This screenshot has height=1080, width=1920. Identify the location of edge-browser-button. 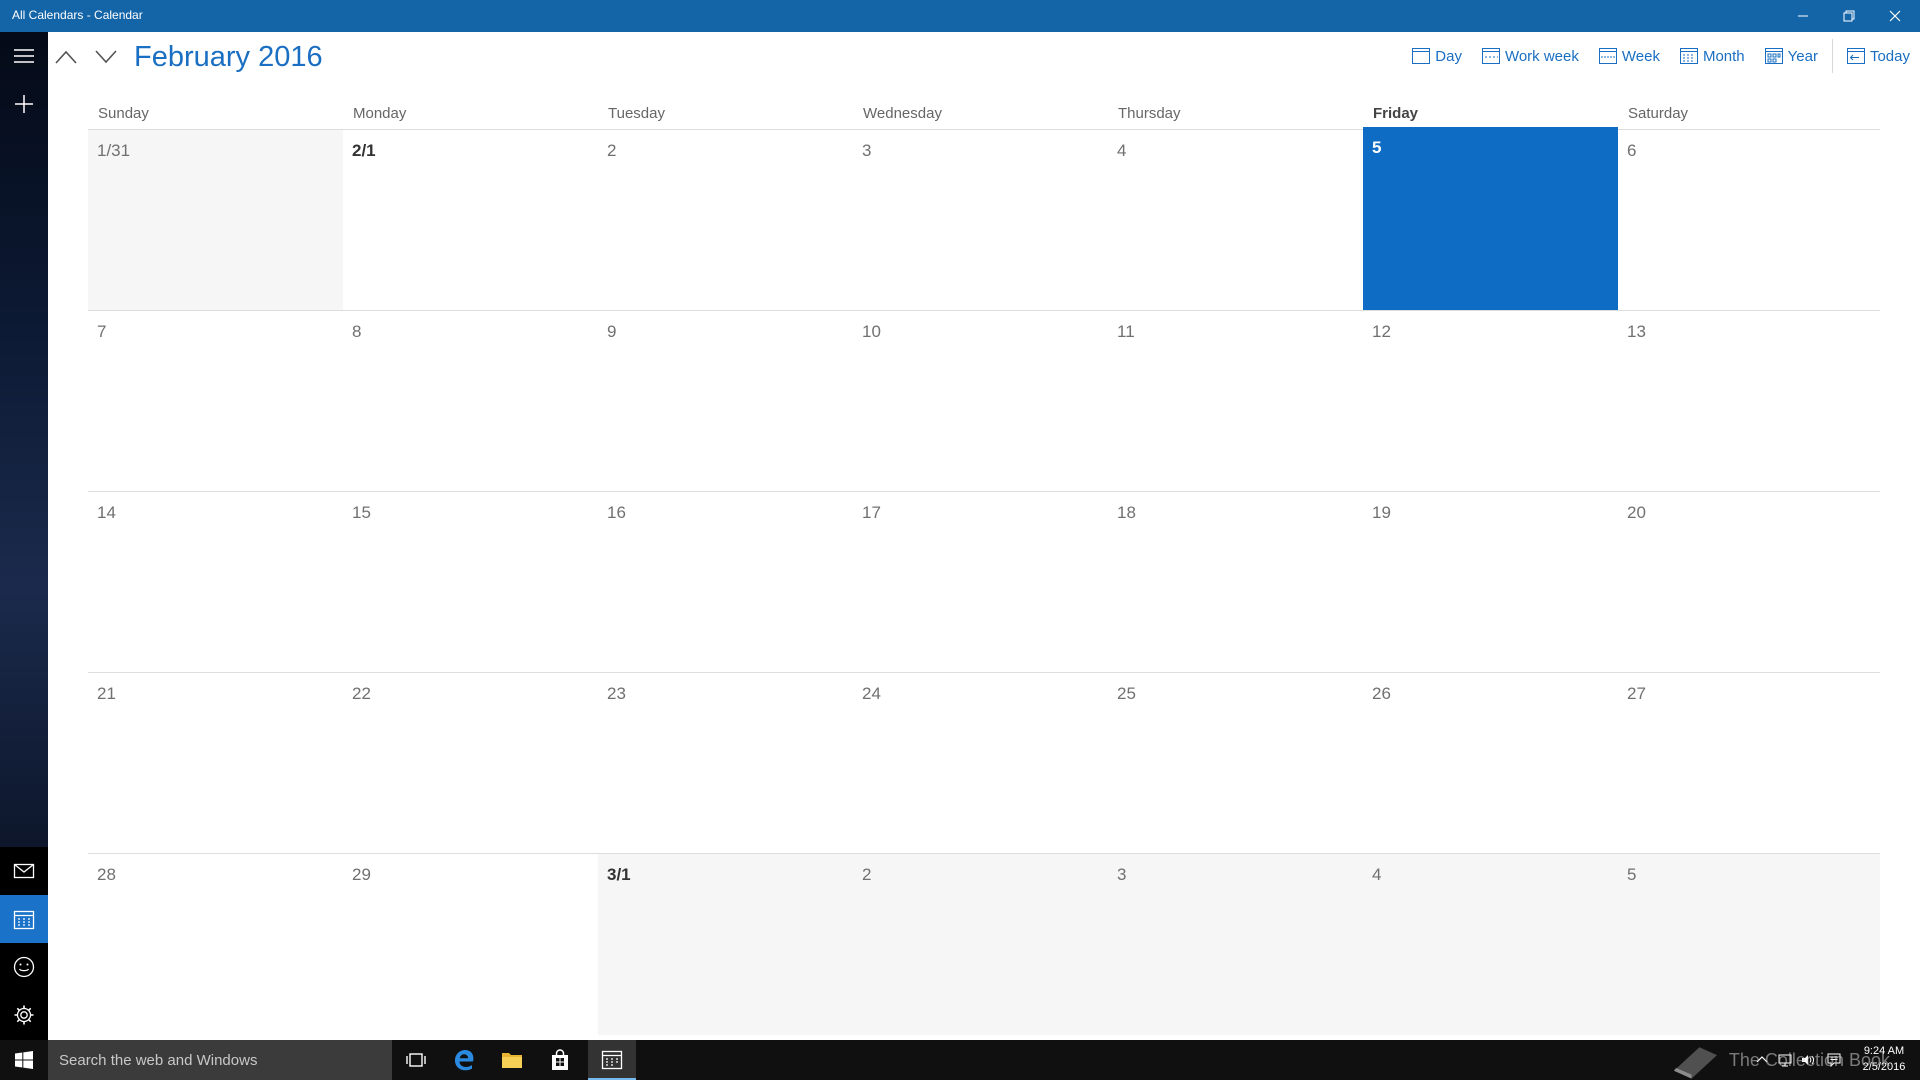
(464, 1060).